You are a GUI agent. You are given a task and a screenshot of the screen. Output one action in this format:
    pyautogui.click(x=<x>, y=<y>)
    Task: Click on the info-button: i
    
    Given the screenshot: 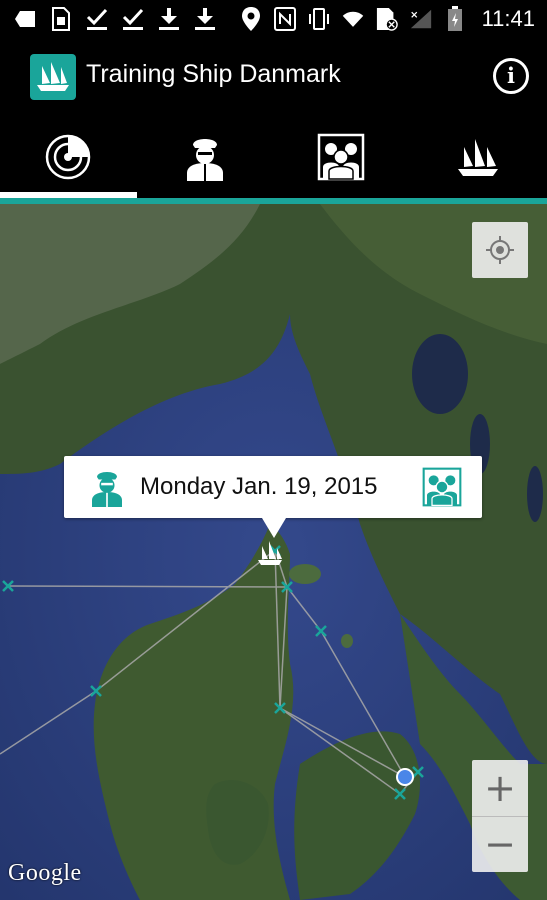 What is the action you would take?
    pyautogui.click(x=511, y=76)
    